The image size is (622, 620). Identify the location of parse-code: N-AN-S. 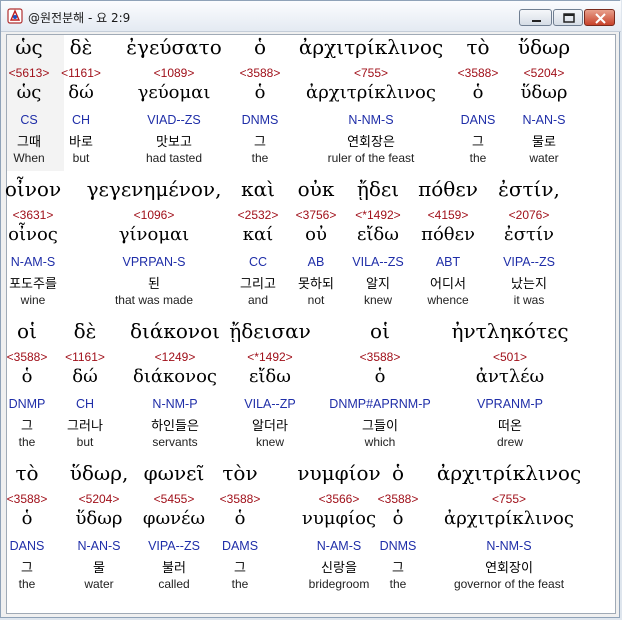
(544, 120).